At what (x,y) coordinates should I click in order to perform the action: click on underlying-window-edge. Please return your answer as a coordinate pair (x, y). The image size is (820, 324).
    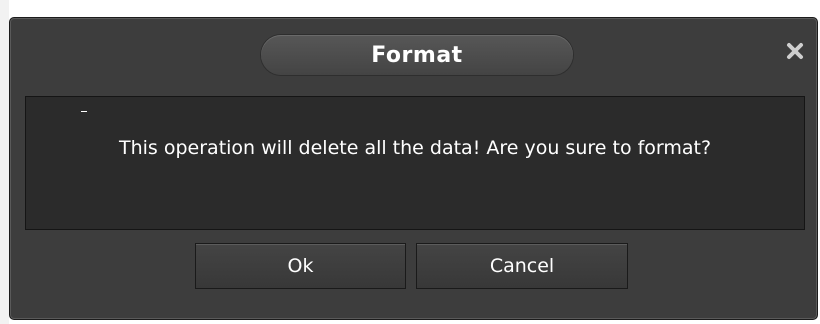
    Looking at the image, I should click on (4, 162).